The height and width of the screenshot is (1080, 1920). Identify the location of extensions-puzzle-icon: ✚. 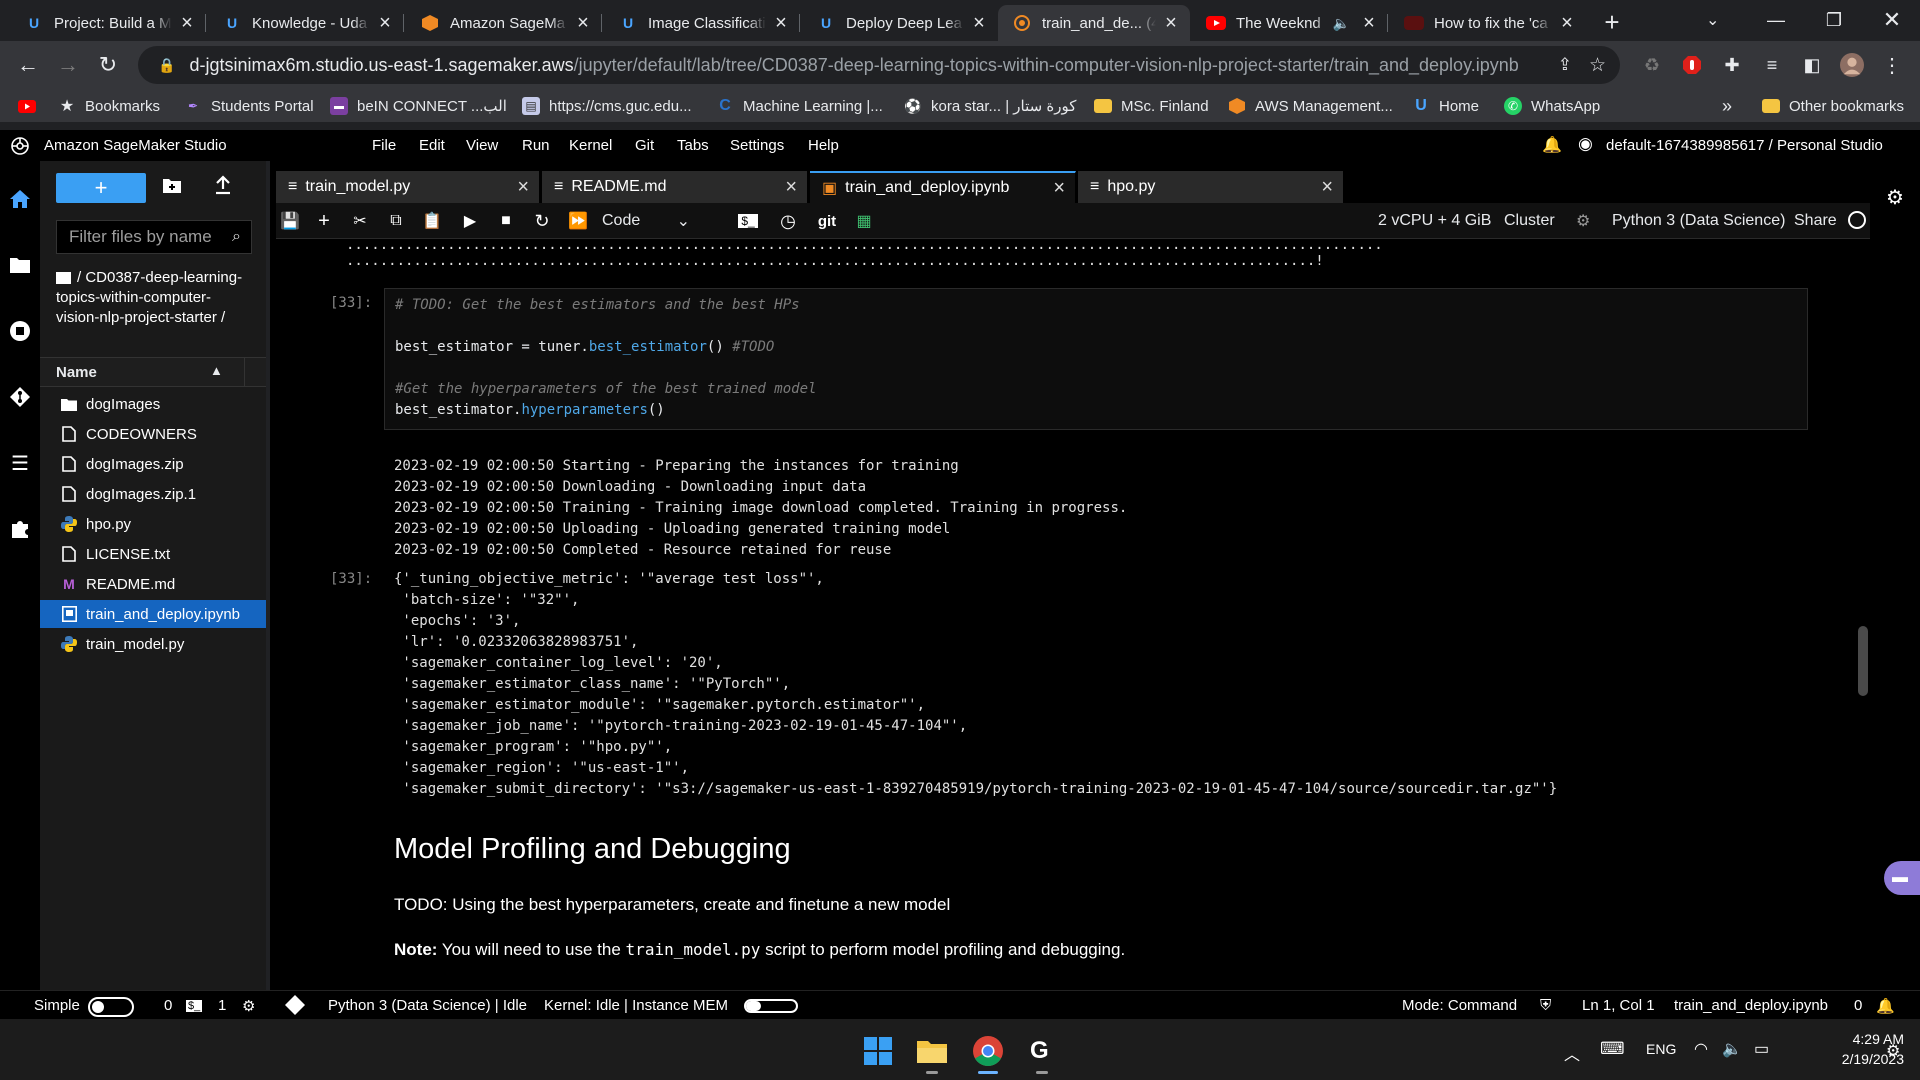
(1732, 65).